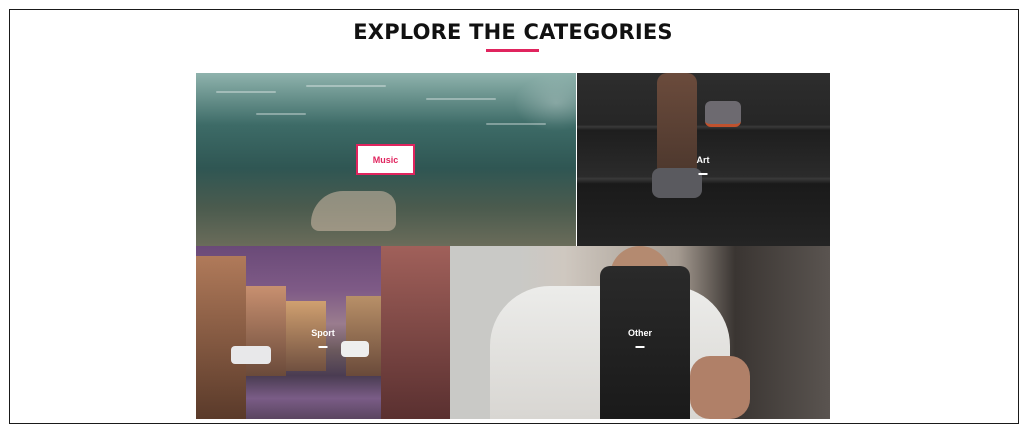  I want to click on arm, so click(720, 387).